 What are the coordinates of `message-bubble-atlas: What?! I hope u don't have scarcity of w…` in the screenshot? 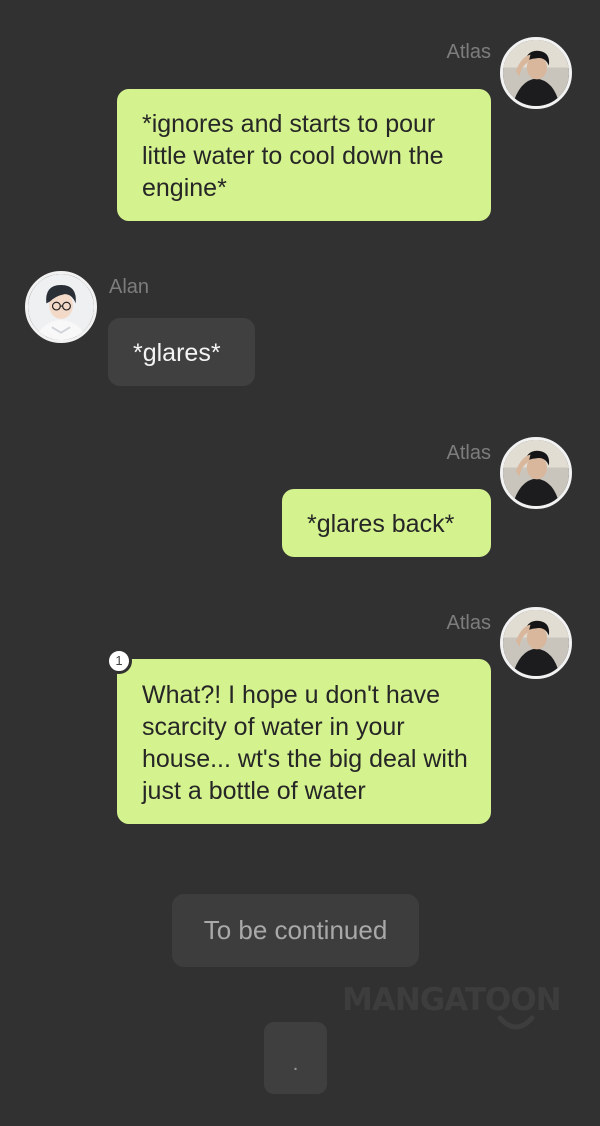 It's located at (304, 741).